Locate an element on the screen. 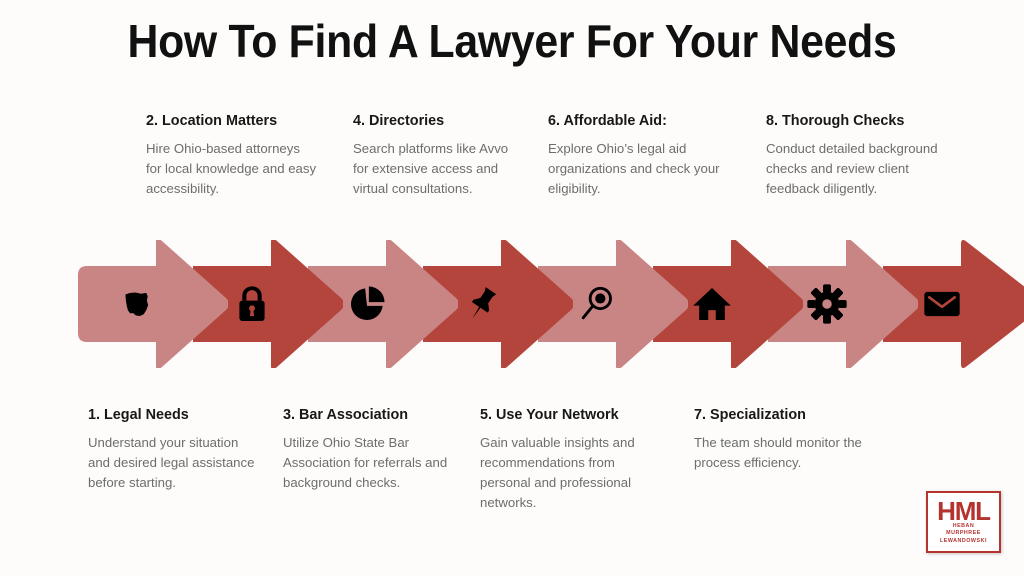 This screenshot has width=1024, height=576. logo-name-line-1: HEBAN is located at coordinates (963, 525).